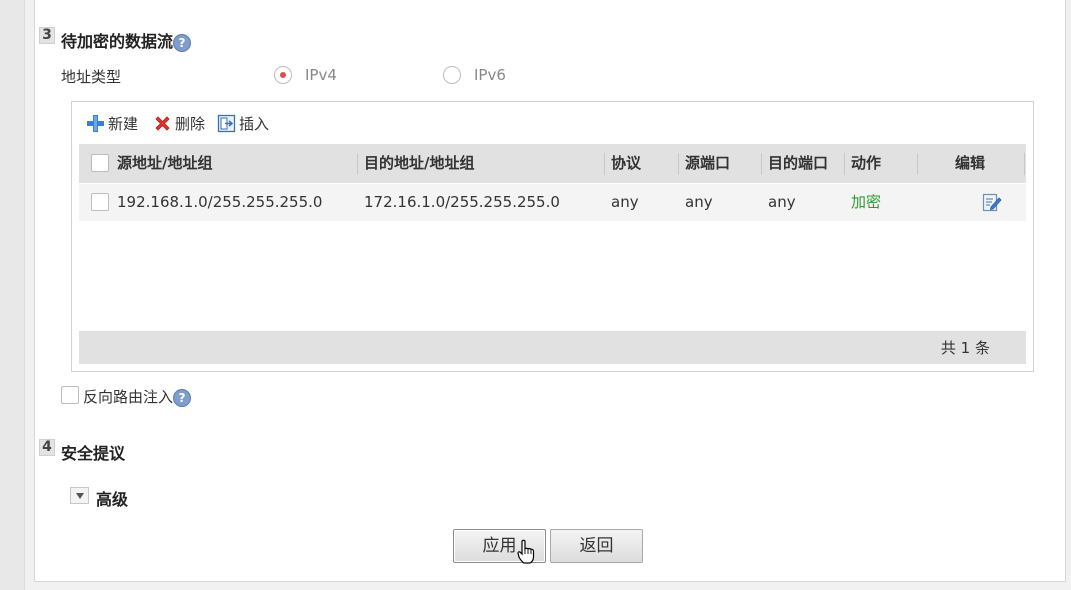  I want to click on column-header-dst-port: 目的端口, so click(795, 163).